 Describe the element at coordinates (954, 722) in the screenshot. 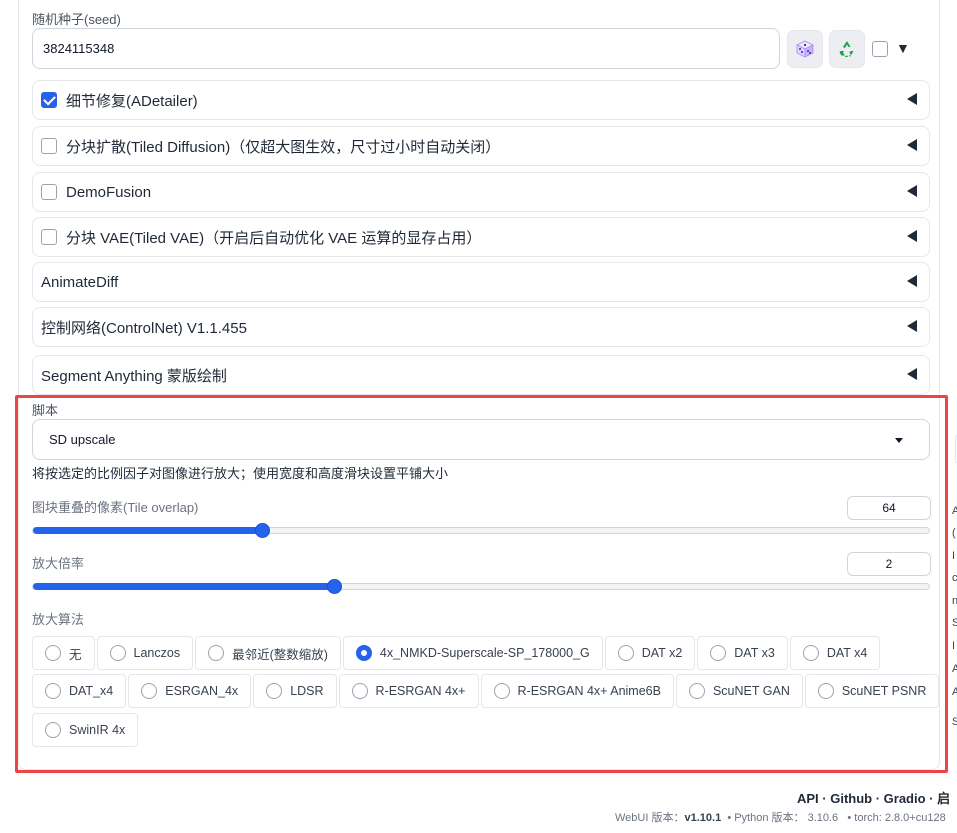

I see `right-edge-text: S` at that location.